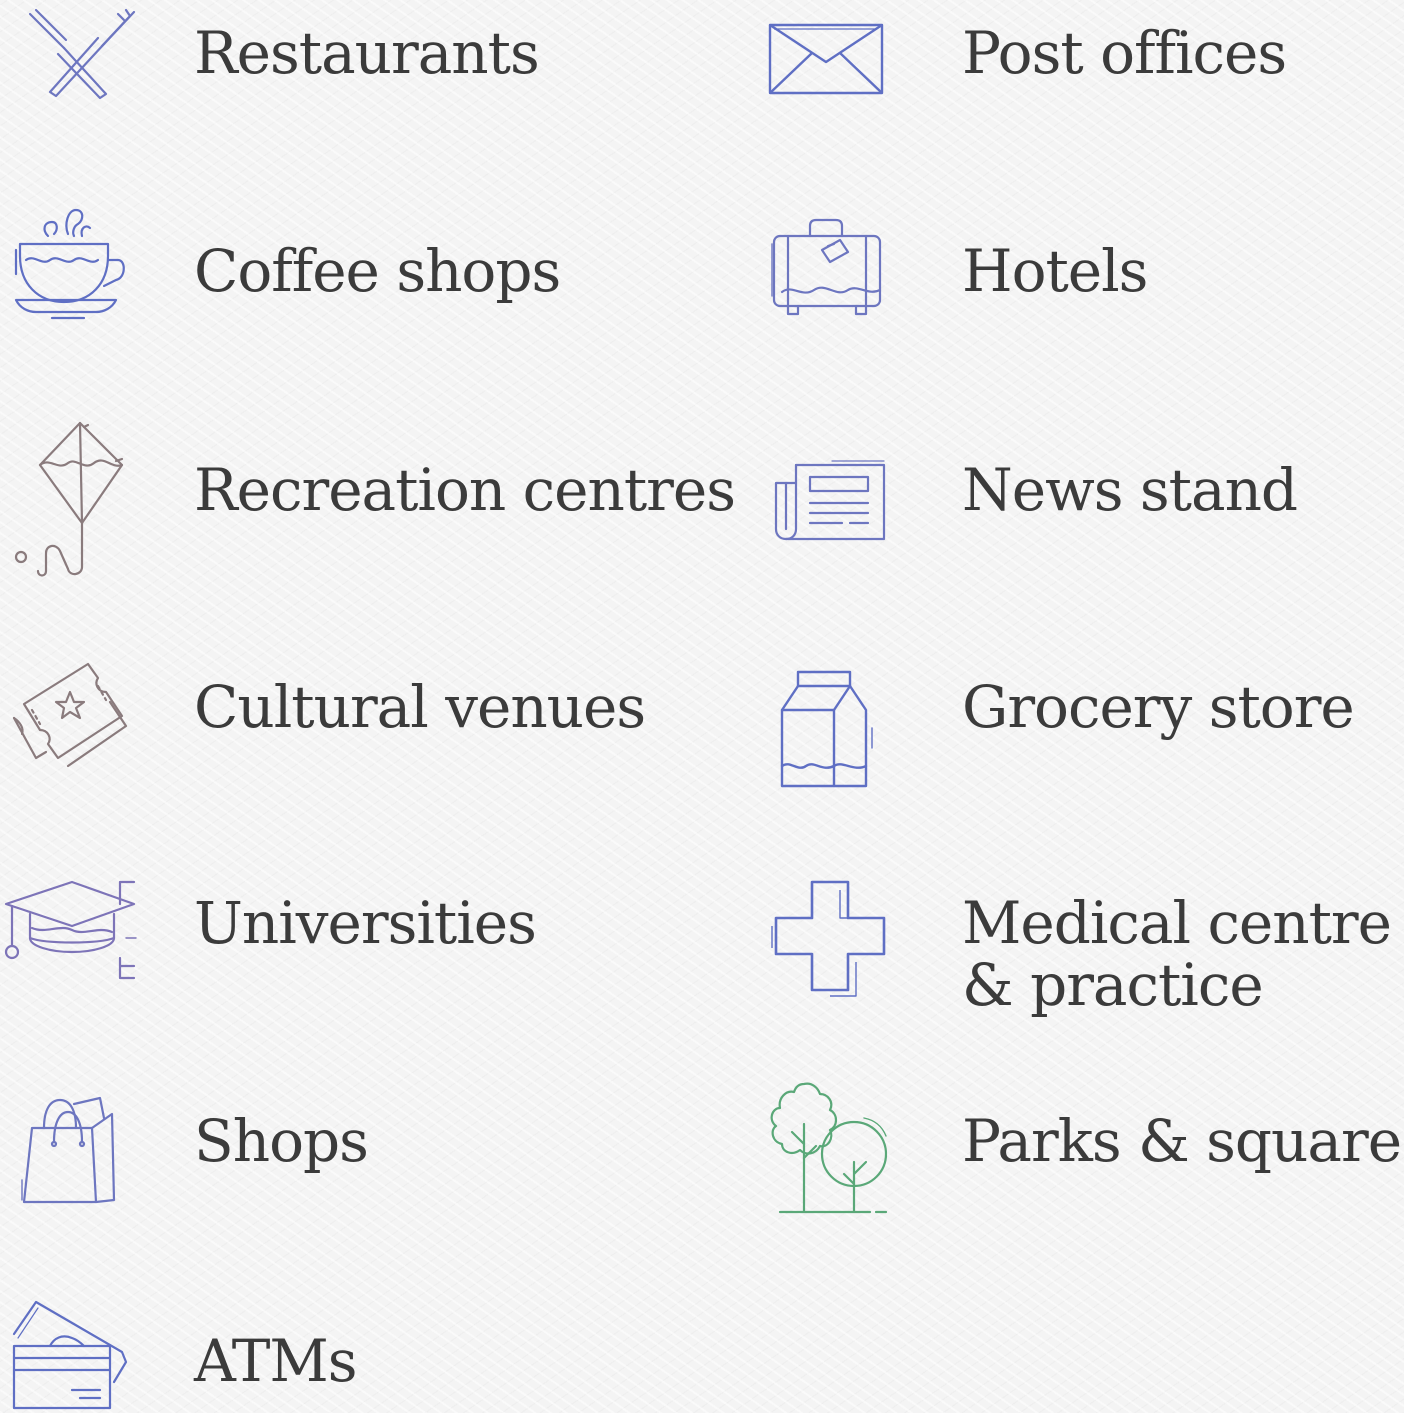 Image resolution: width=1404 pixels, height=1413 pixels. What do you see at coordinates (82, 55) in the screenshot?
I see `fork-knife-icon` at bounding box center [82, 55].